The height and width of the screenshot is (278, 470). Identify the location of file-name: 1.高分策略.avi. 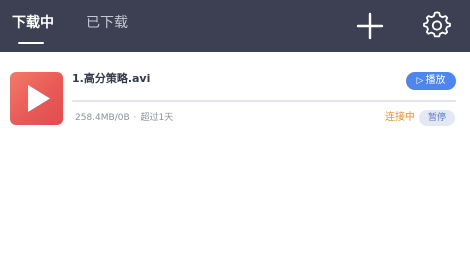
(111, 78).